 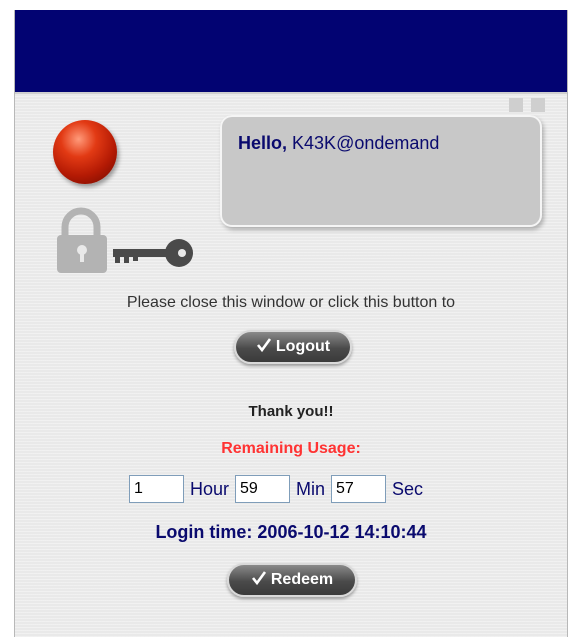 I want to click on remaining-usage-label: Remaining Usage:, so click(x=291, y=448).